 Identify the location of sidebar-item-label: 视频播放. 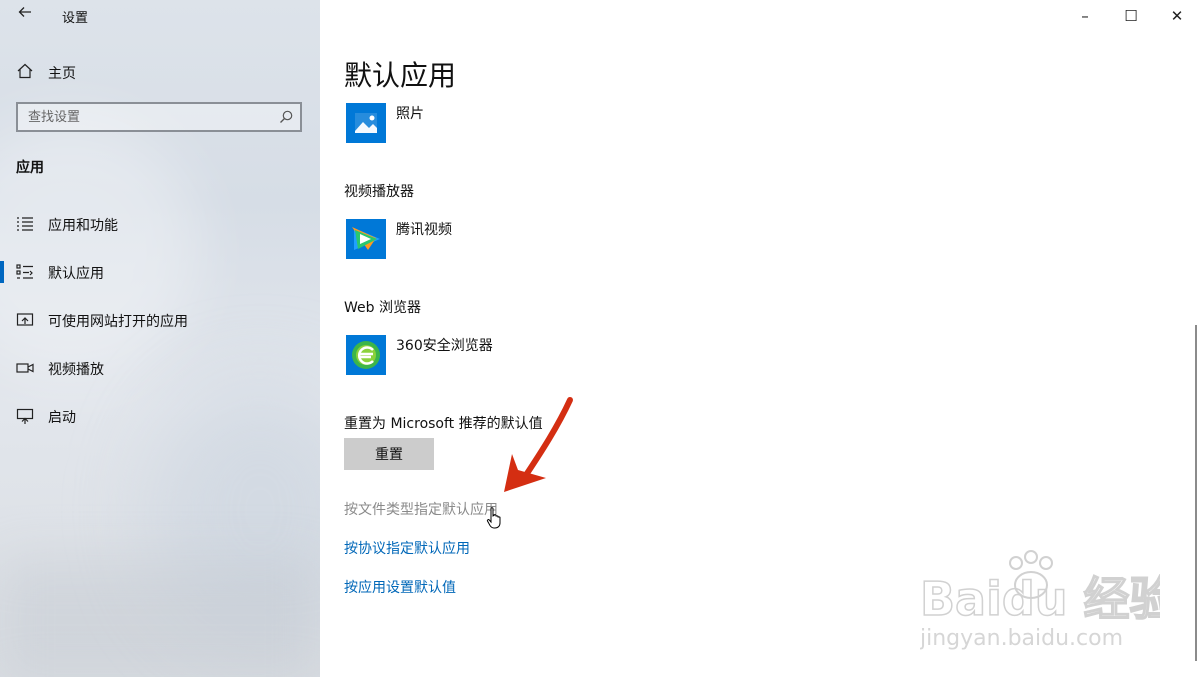
(76, 370).